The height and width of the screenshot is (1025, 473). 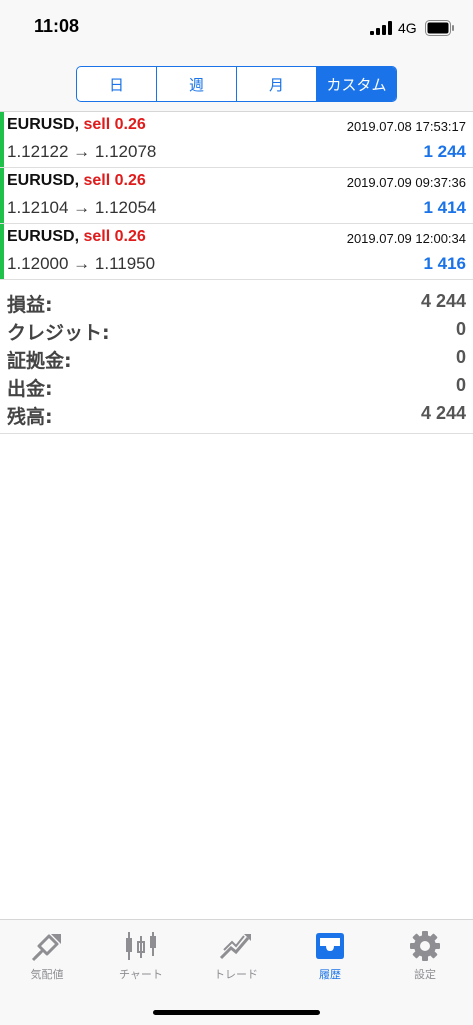 What do you see at coordinates (30, 305) in the screenshot?
I see `summary-label: 損益:` at bounding box center [30, 305].